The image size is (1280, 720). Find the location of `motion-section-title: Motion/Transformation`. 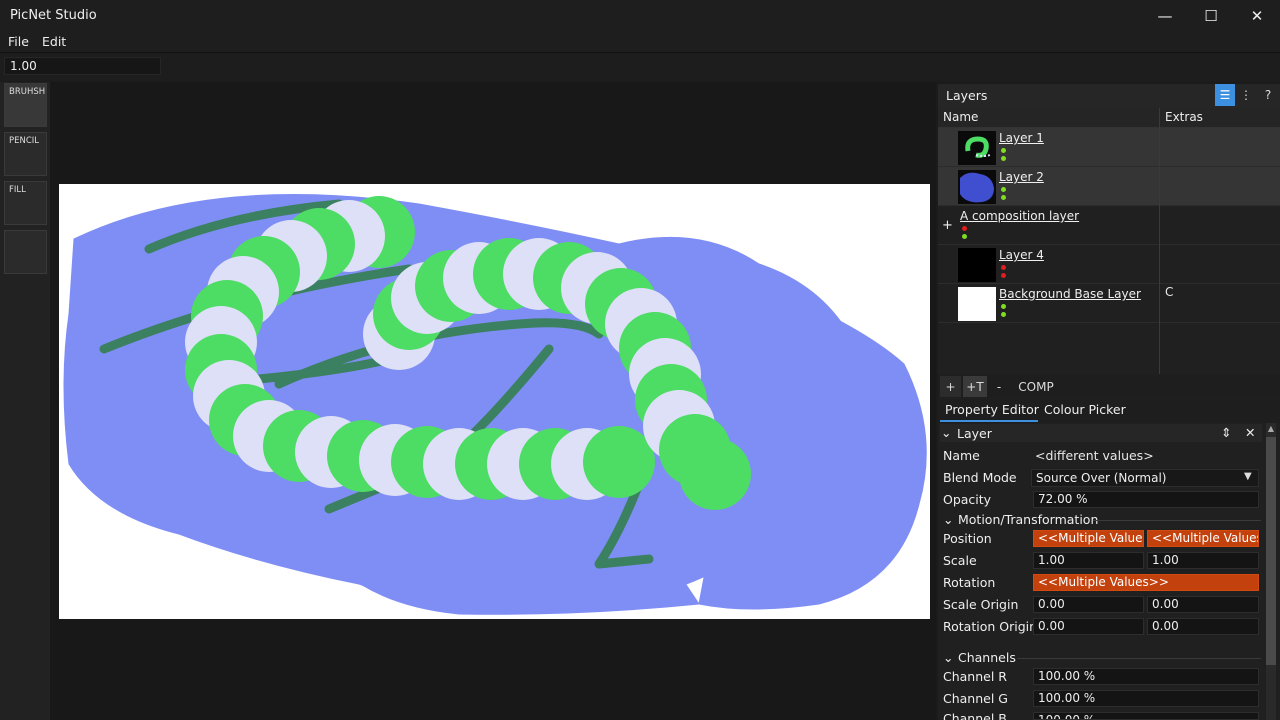

motion-section-title: Motion/Transformation is located at coordinates (1028, 519).